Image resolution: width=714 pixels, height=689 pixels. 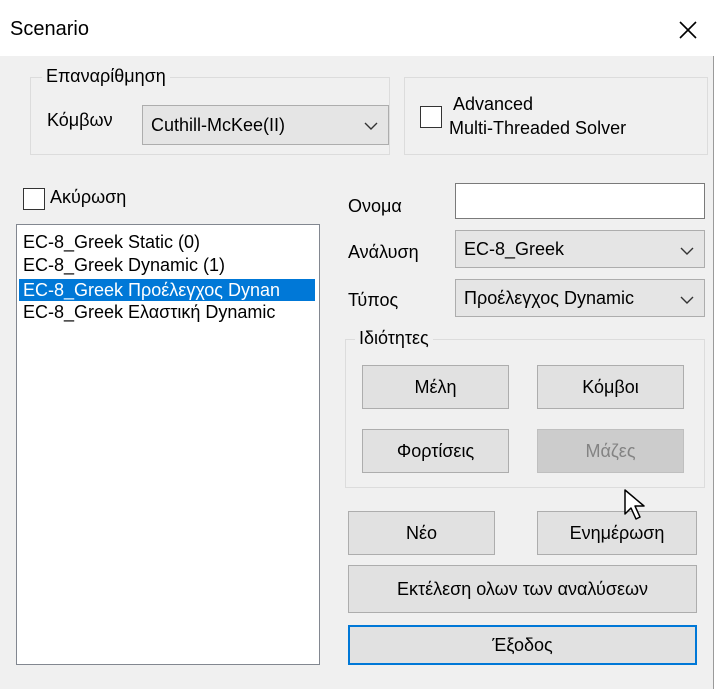 I want to click on renumbering-method-value: Cuthill-McKee(II), so click(x=218, y=124).